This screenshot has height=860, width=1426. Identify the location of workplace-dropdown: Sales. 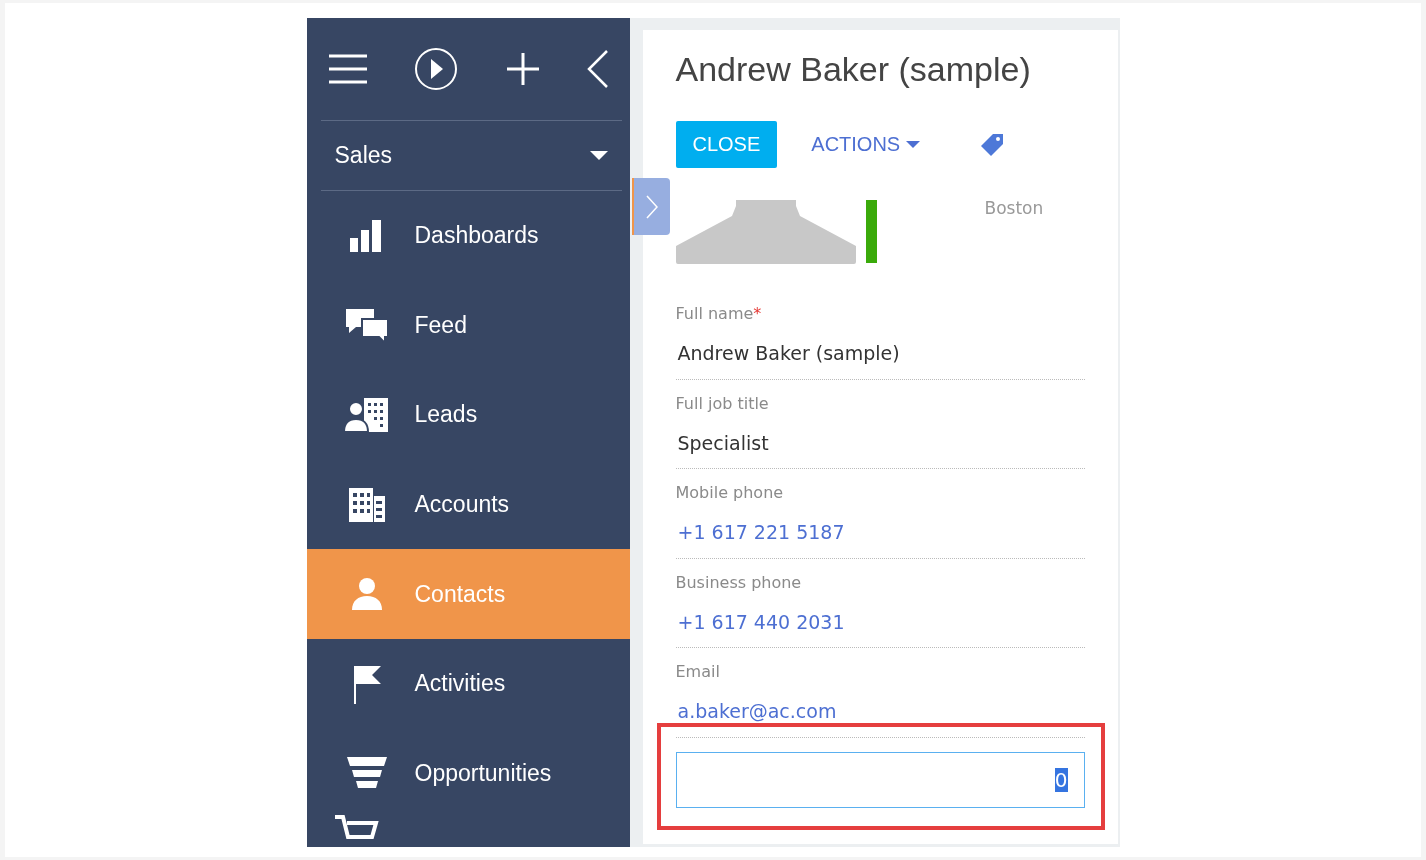
(471, 155).